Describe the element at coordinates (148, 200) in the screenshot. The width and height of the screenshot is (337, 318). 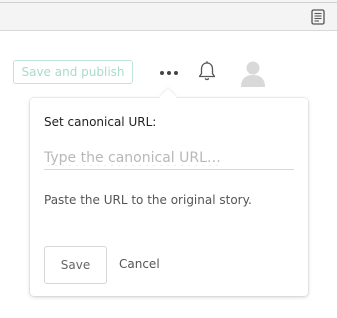
I see `helper-text: Paste the URL to the original story.` at that location.